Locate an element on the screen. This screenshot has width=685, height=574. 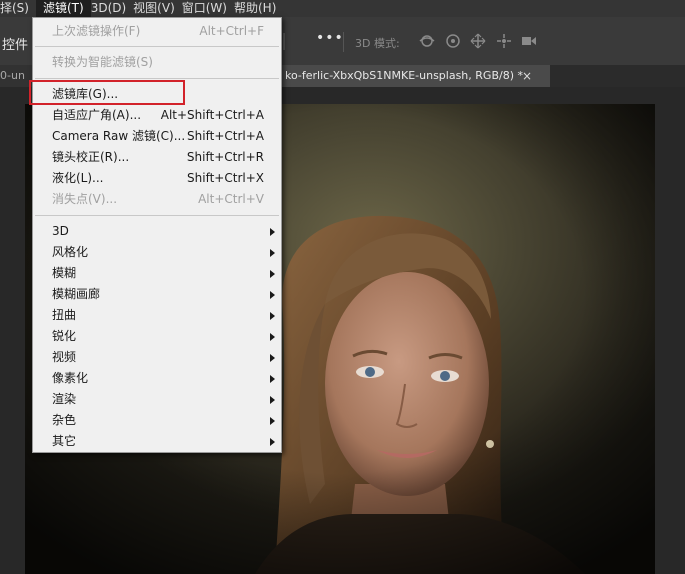
menu-item-label: 杂色 is located at coordinates (64, 420).